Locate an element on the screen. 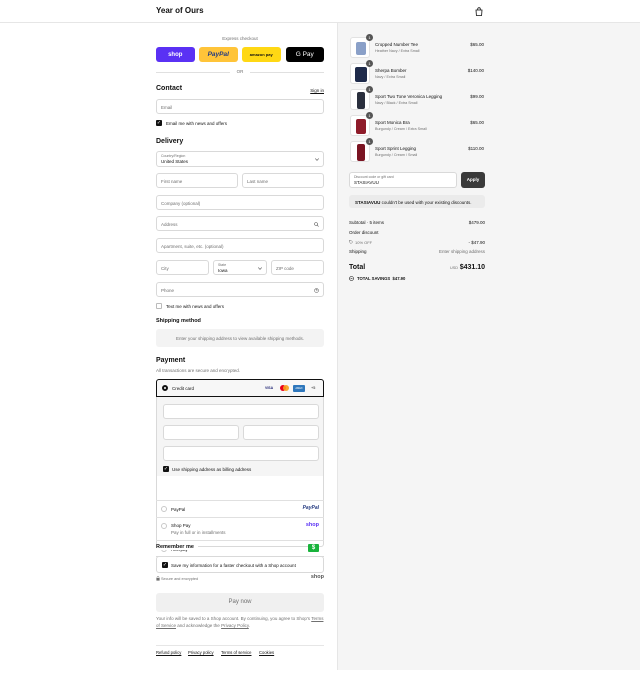  discount-tag: 10% OFF is located at coordinates (364, 242).